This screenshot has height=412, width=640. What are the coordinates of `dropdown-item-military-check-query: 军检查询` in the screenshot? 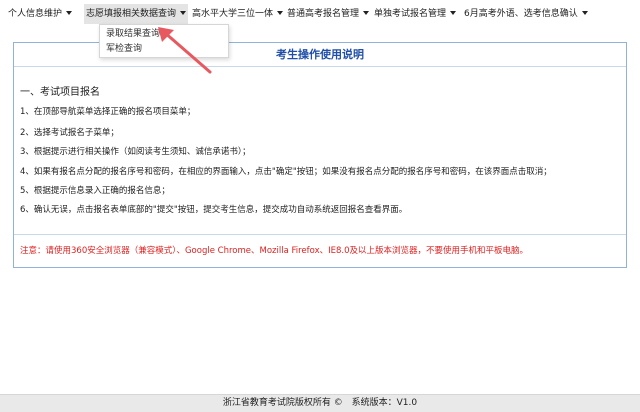 It's located at (124, 49).